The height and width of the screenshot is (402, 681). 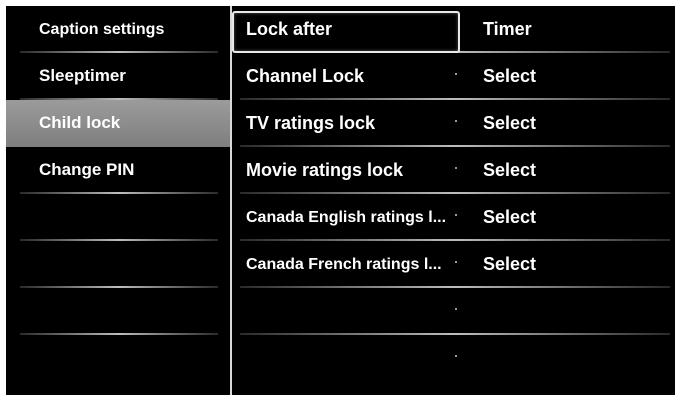 What do you see at coordinates (453, 123) in the screenshot?
I see `option-row-tv-ratings-lock: TV ratings lock Select` at bounding box center [453, 123].